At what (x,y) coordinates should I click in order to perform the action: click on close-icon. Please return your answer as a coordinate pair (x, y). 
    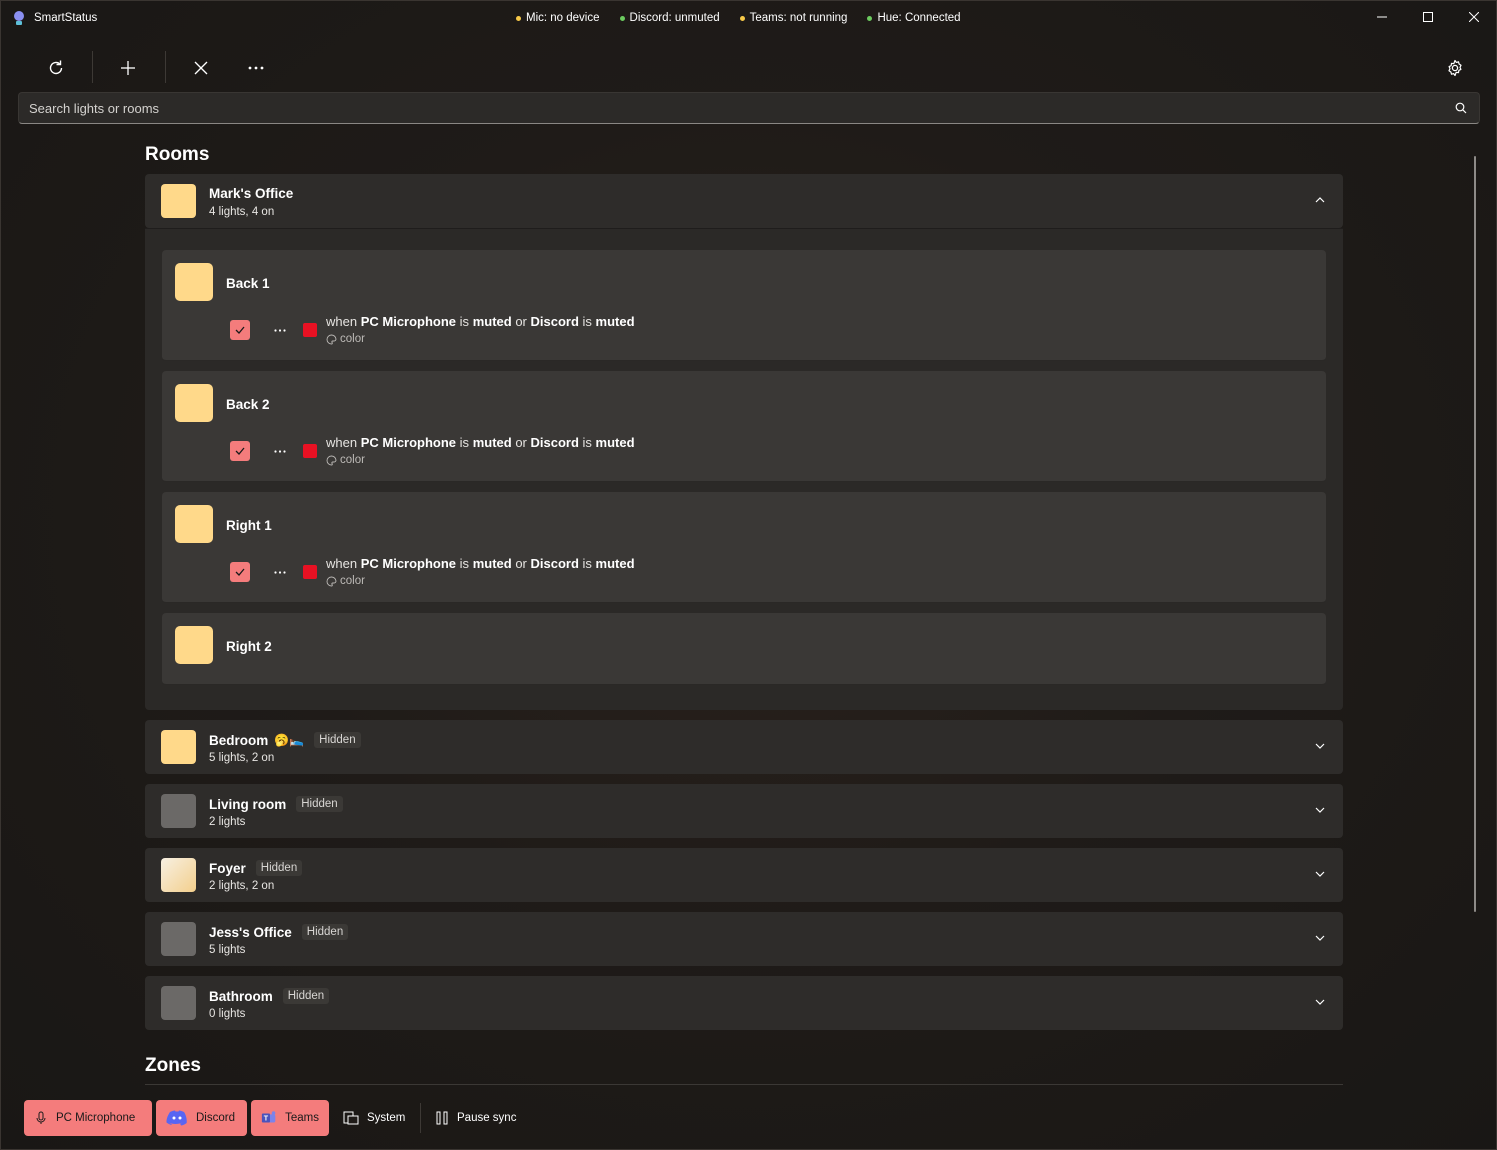
    Looking at the image, I should click on (201, 68).